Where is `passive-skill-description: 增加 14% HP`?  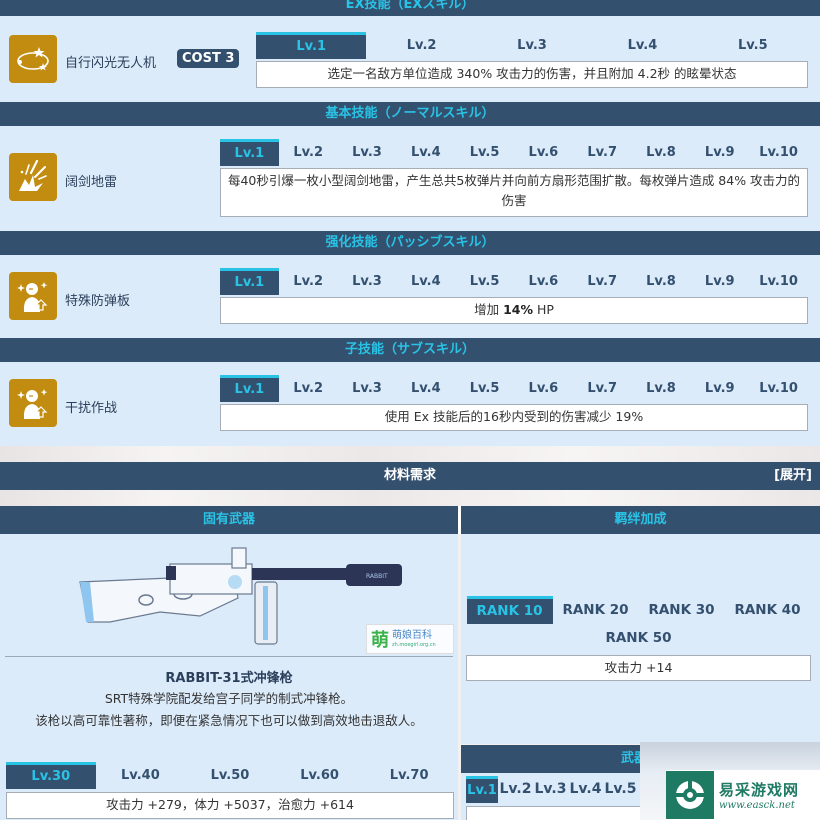
passive-skill-description: 增加 14% HP is located at coordinates (514, 310).